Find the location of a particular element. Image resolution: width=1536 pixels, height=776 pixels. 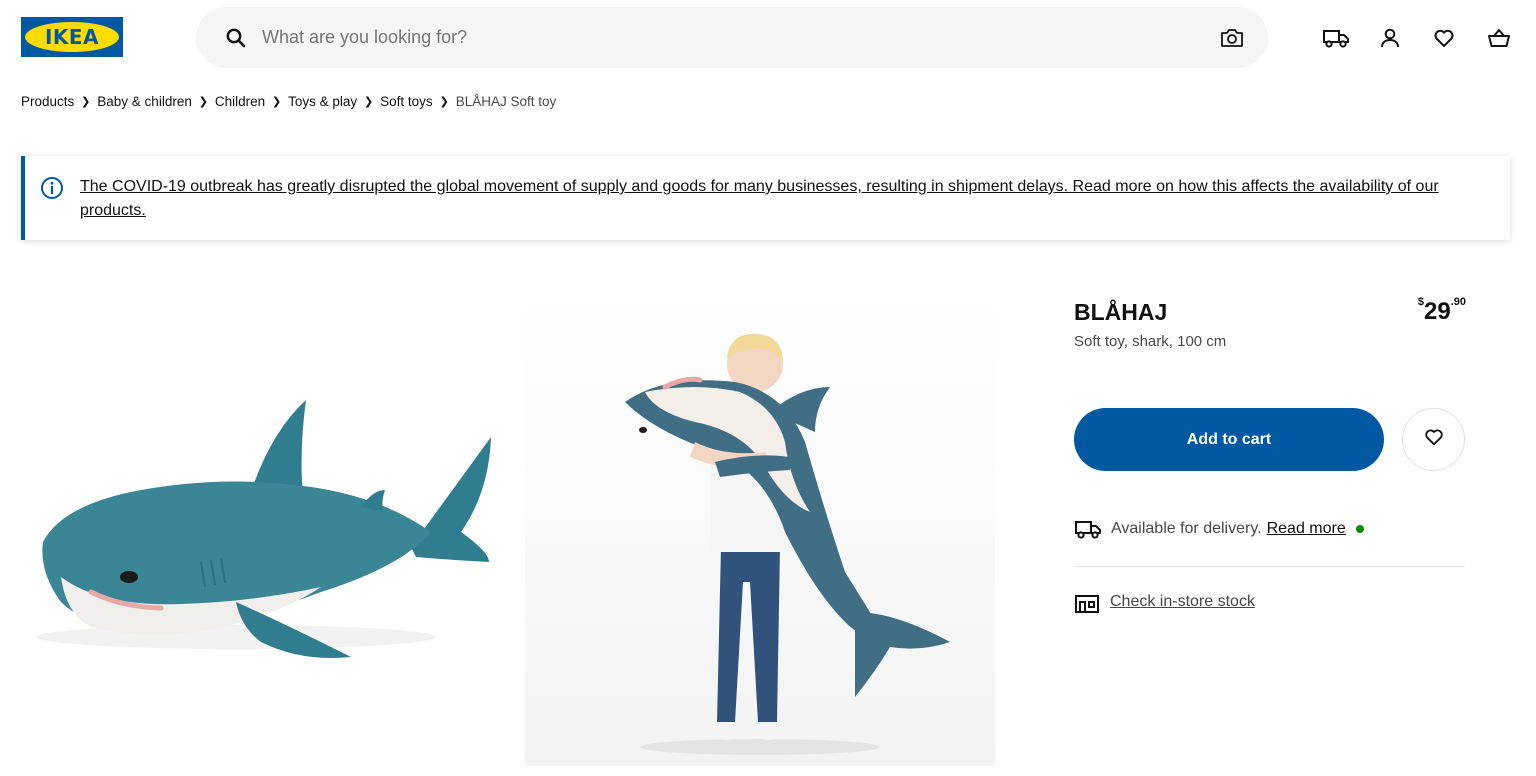

price-integer: 29 is located at coordinates (1437, 311).